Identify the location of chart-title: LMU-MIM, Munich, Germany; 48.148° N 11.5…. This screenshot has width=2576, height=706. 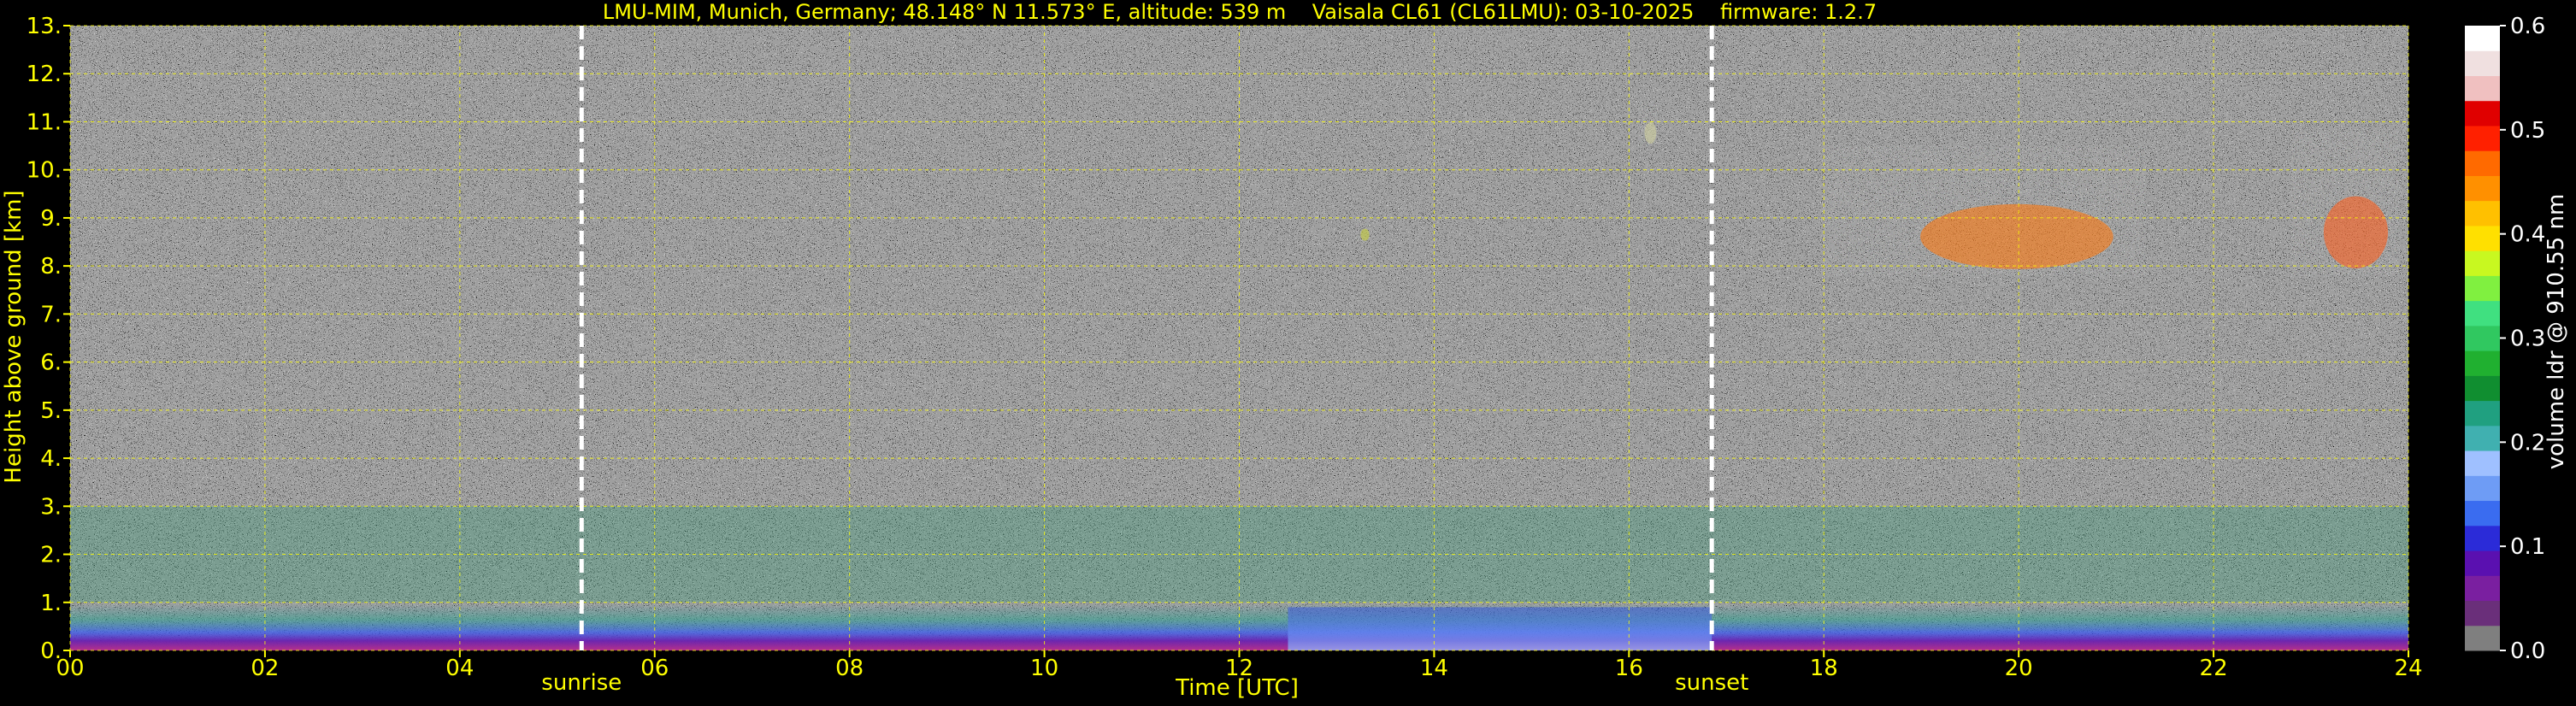
(1240, 12).